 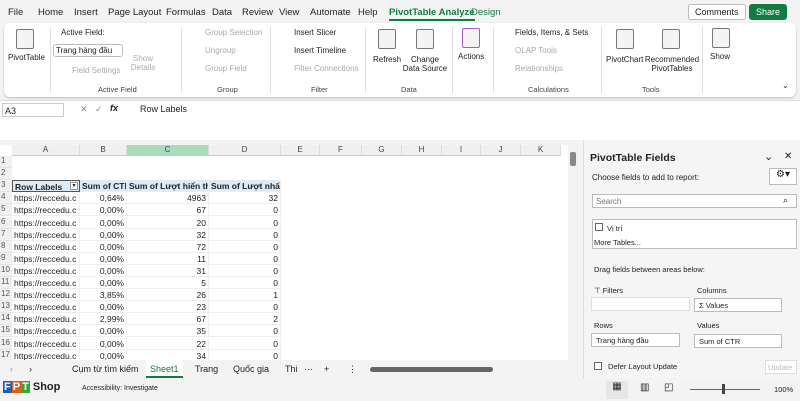 I want to click on column-header: A, so click(x=46, y=150).